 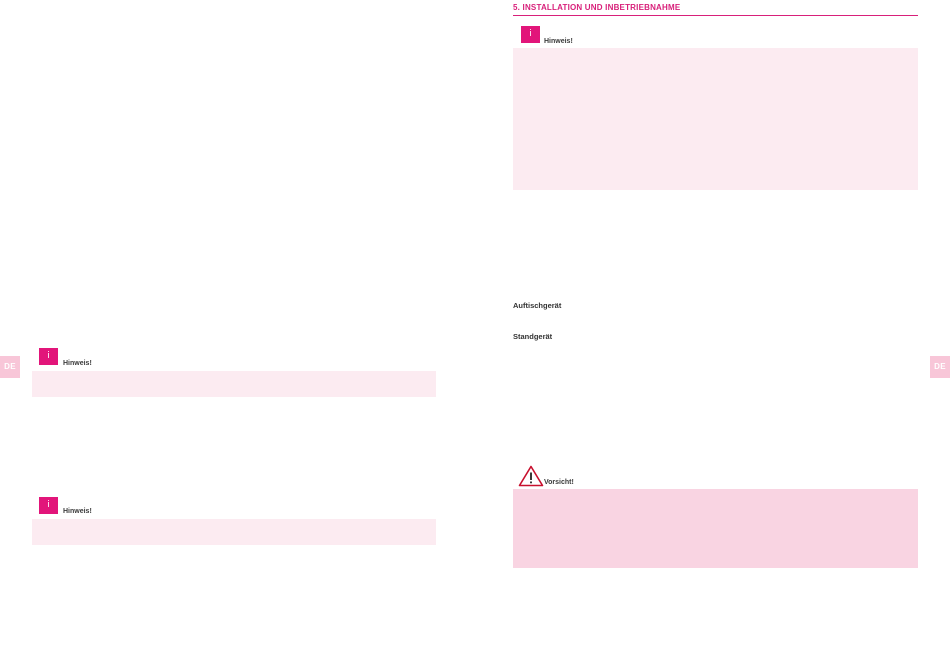 I want to click on caution-label: Vorsicht!, so click(x=559, y=482).